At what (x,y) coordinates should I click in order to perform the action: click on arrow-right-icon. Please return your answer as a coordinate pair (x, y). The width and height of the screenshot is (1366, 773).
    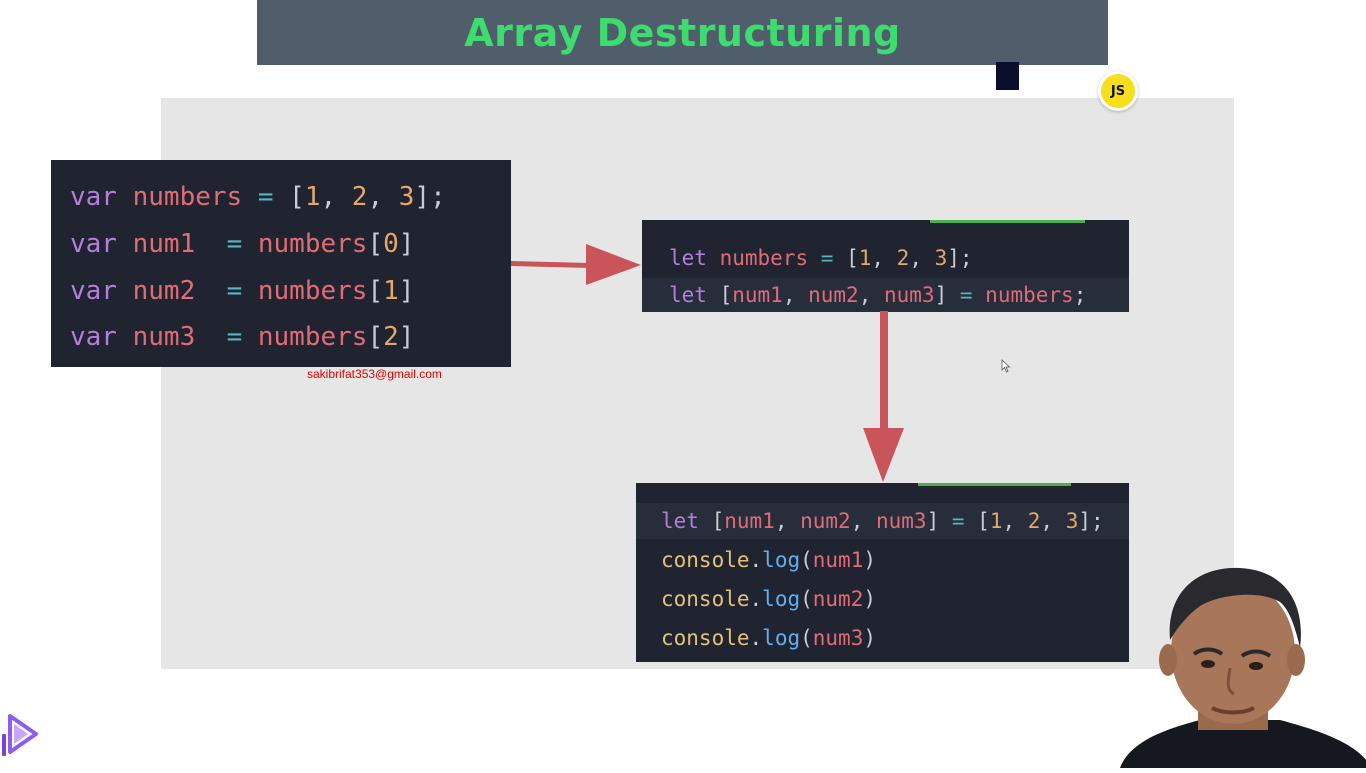
    Looking at the image, I should click on (576, 264).